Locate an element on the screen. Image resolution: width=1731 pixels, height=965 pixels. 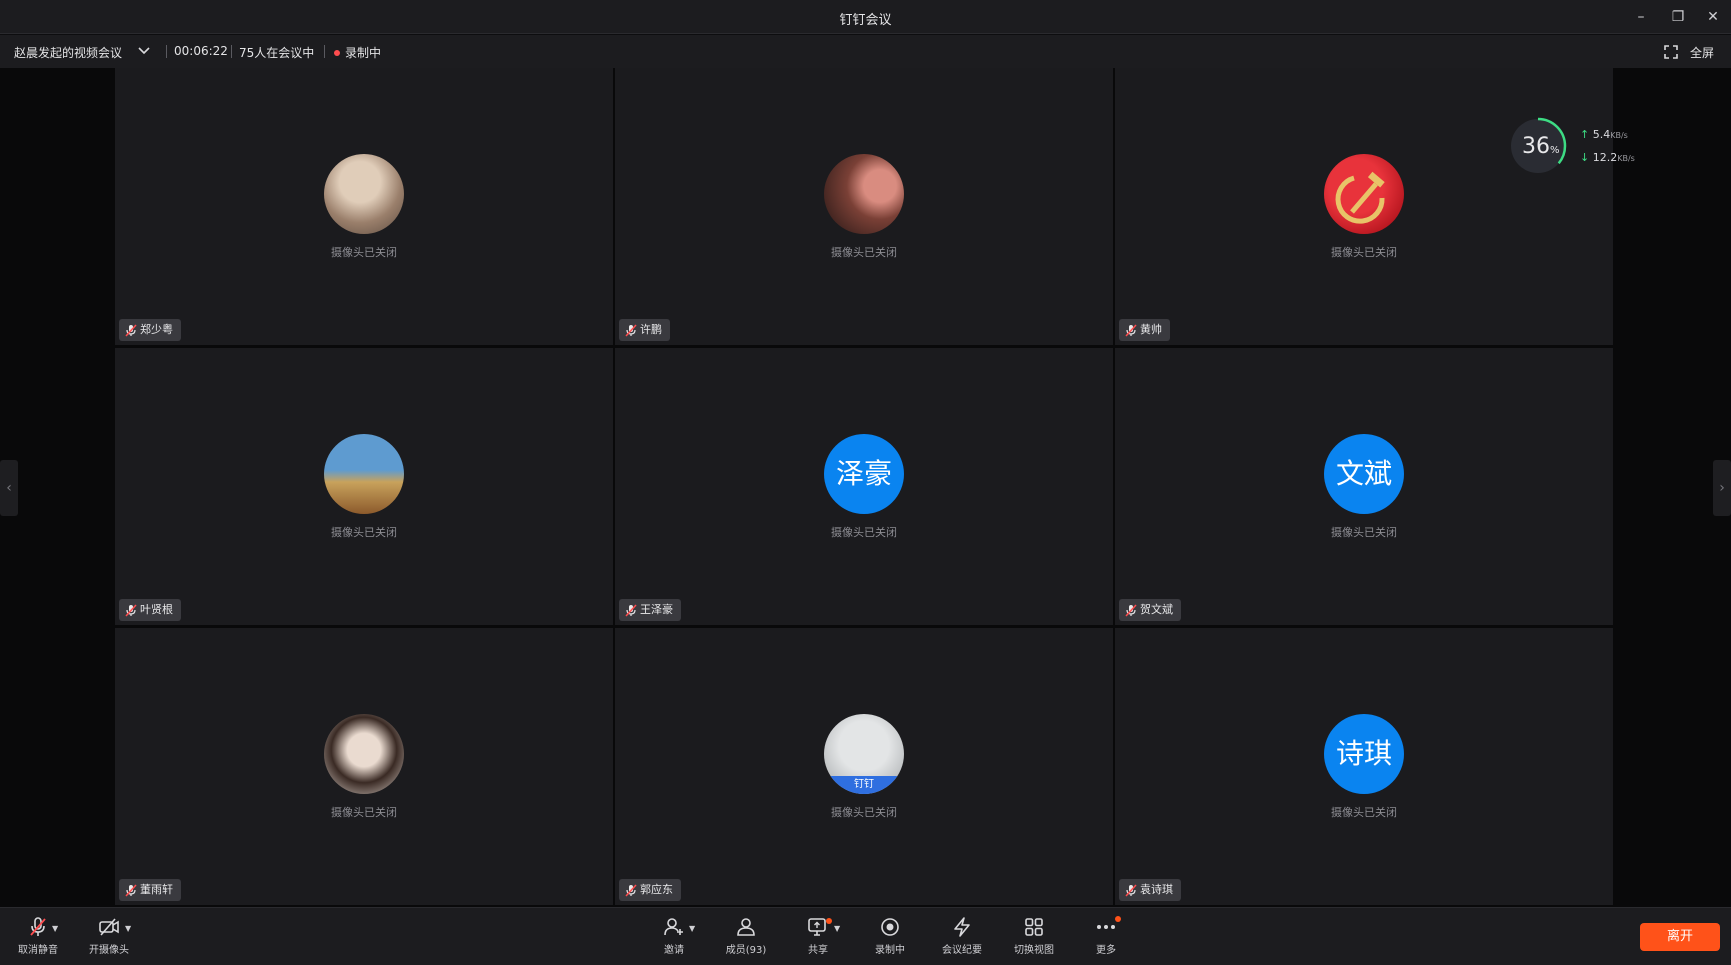
participant-name: 叶贤根 is located at coordinates (156, 609).